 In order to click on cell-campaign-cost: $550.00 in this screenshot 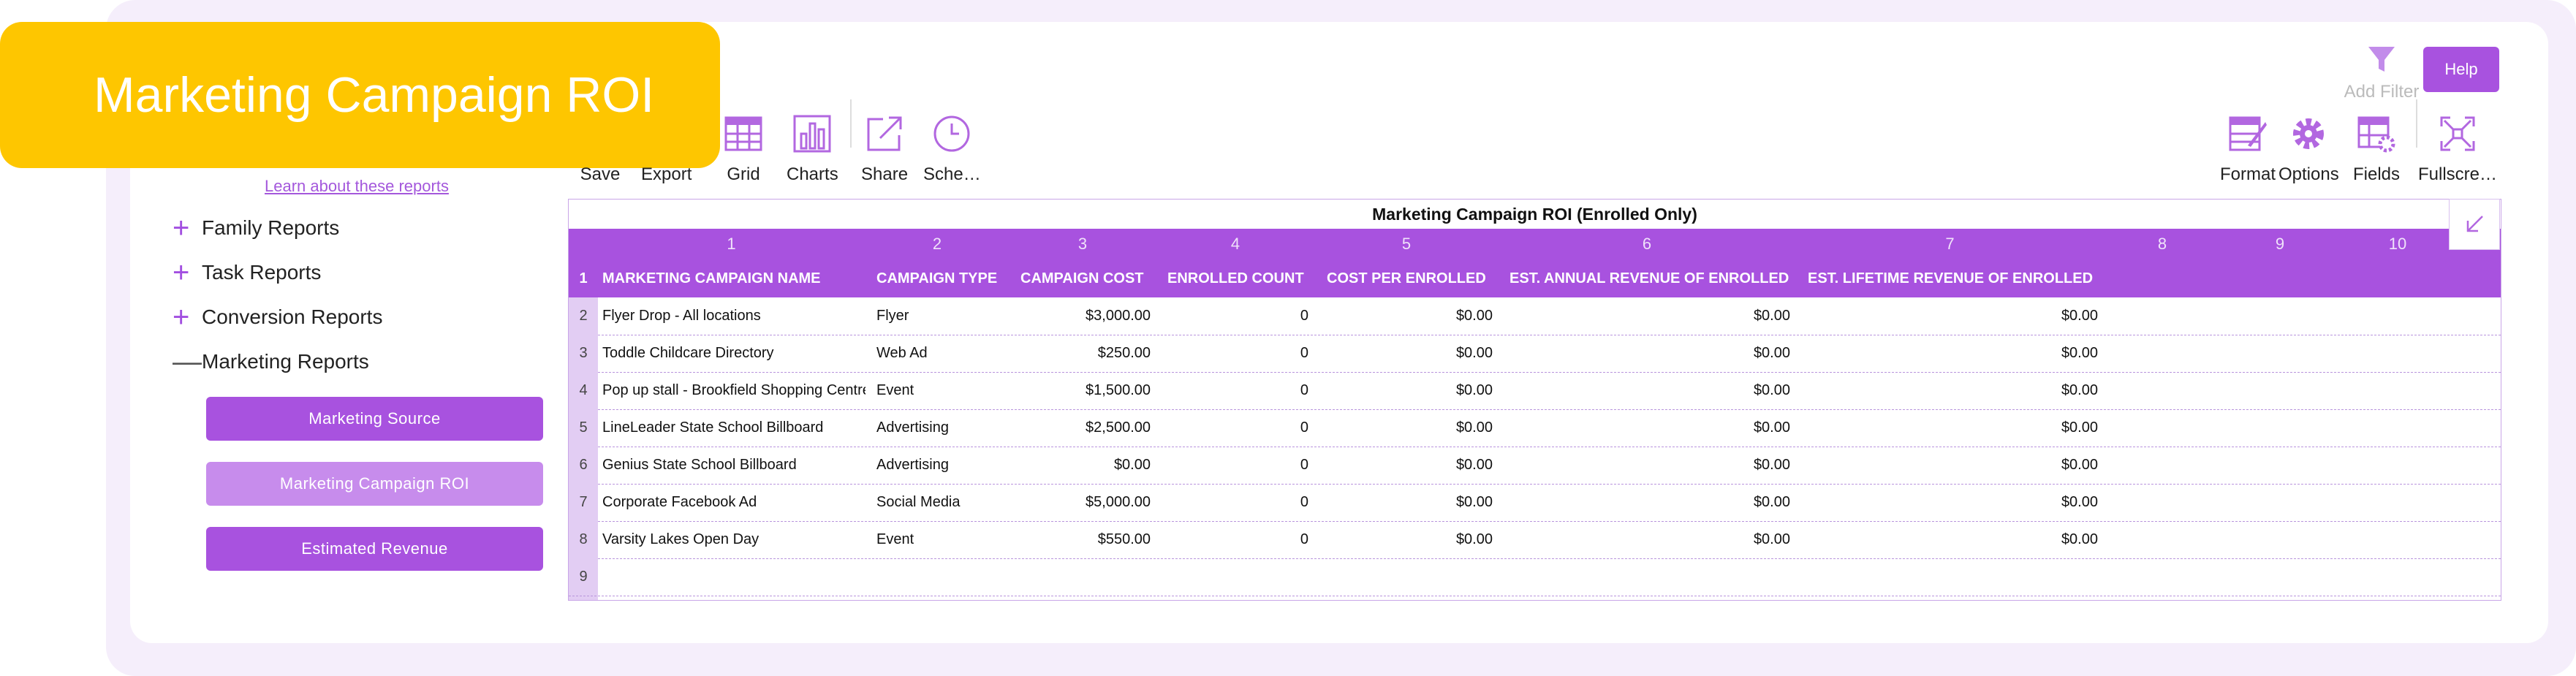, I will do `click(1080, 539)`.